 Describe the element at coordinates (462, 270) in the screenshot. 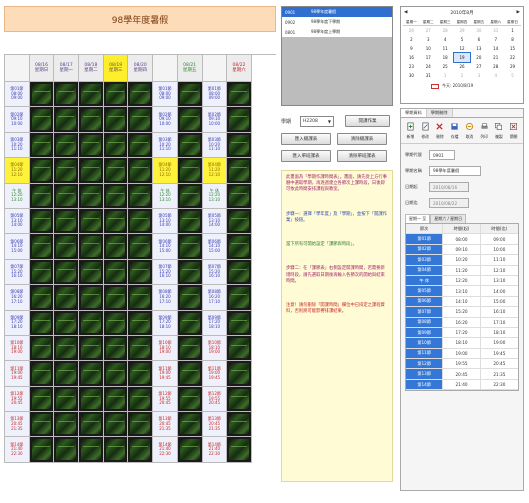

I see `table-row: 第04節 11:20 12:10` at that location.